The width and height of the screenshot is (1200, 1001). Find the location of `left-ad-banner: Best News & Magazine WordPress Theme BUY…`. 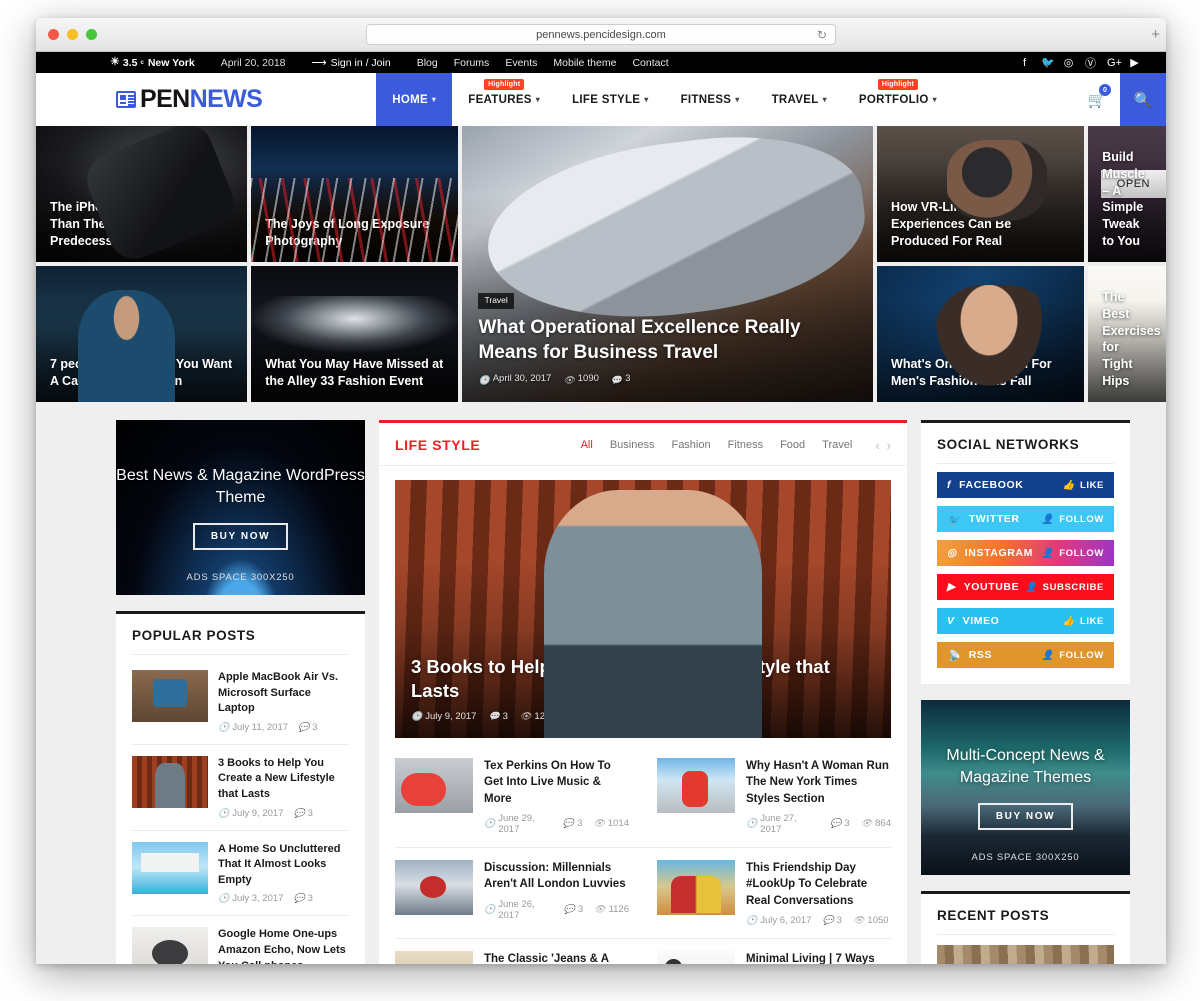

left-ad-banner: Best News & Magazine WordPress Theme BUY… is located at coordinates (240, 507).